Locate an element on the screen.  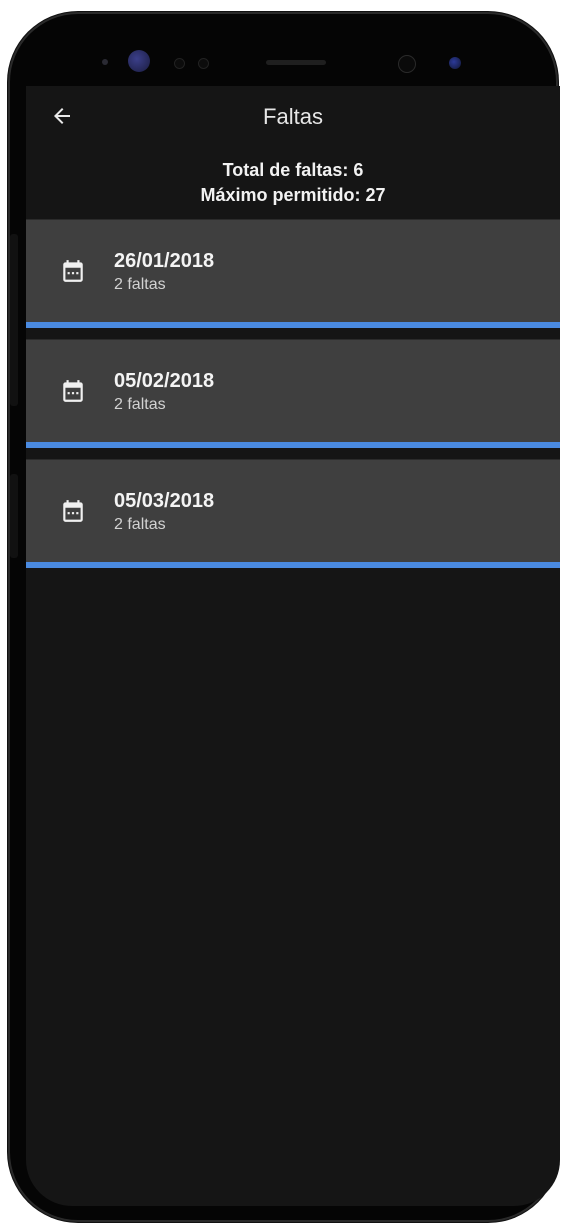
page-title: Faltas is located at coordinates (293, 116).